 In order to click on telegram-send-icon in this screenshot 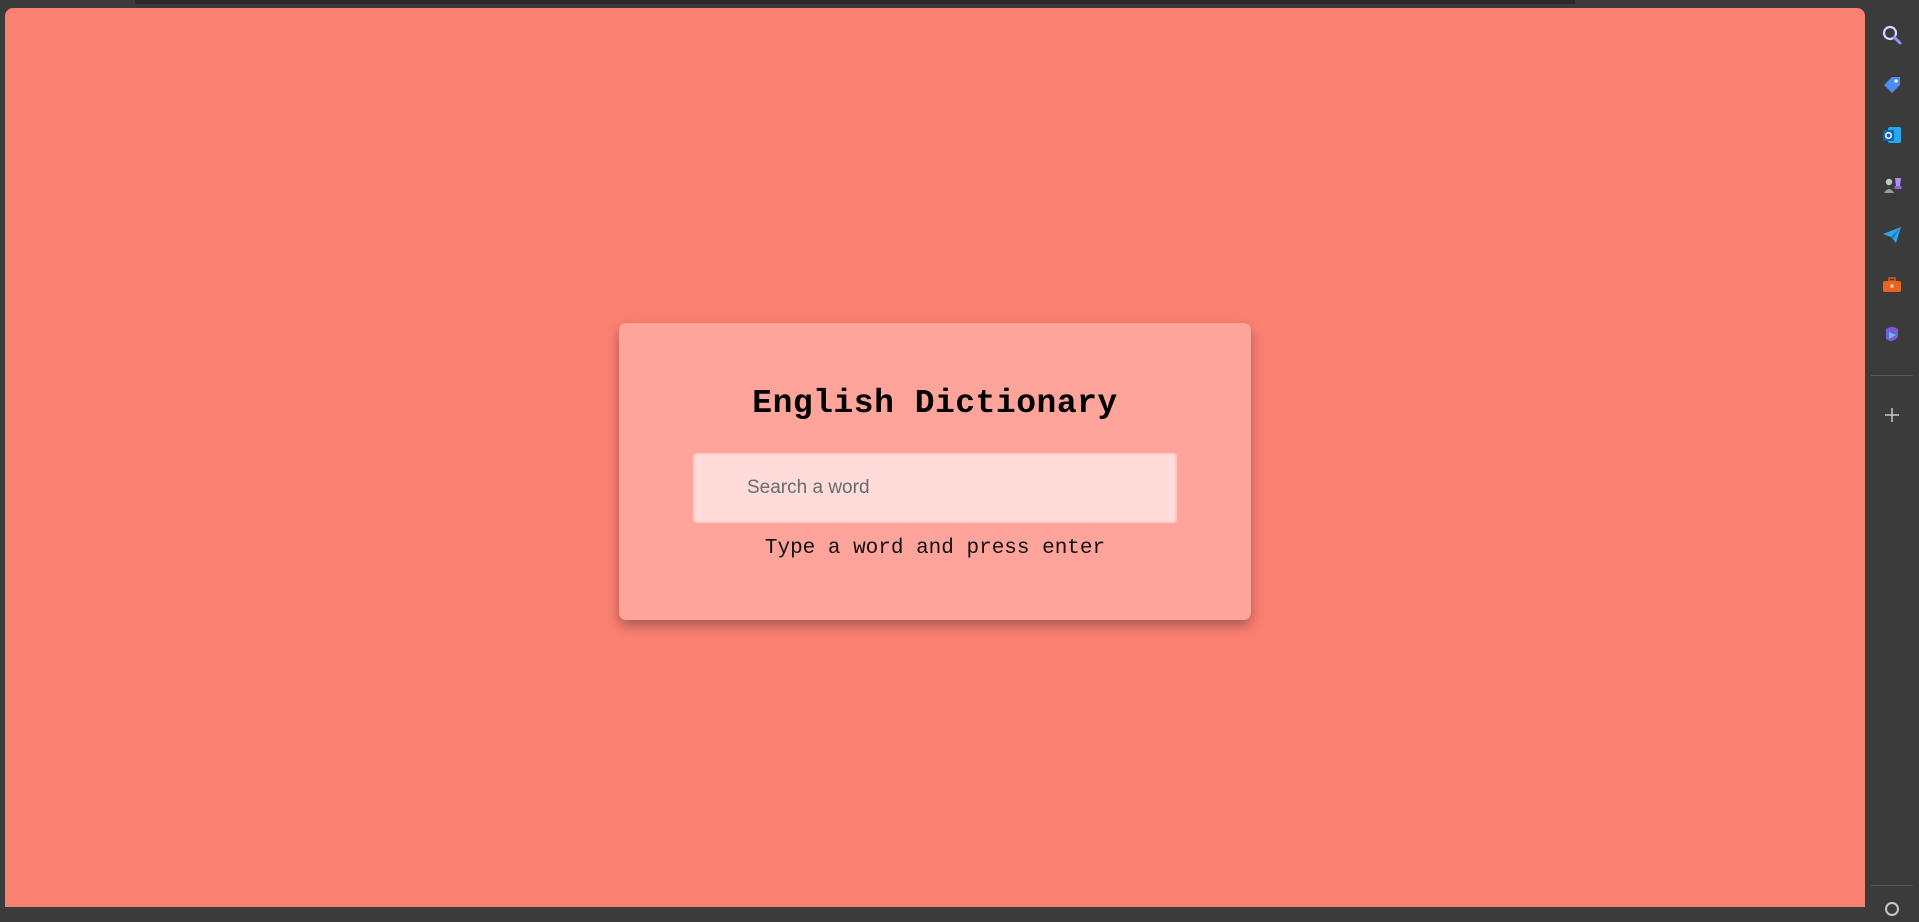, I will do `click(1892, 235)`.